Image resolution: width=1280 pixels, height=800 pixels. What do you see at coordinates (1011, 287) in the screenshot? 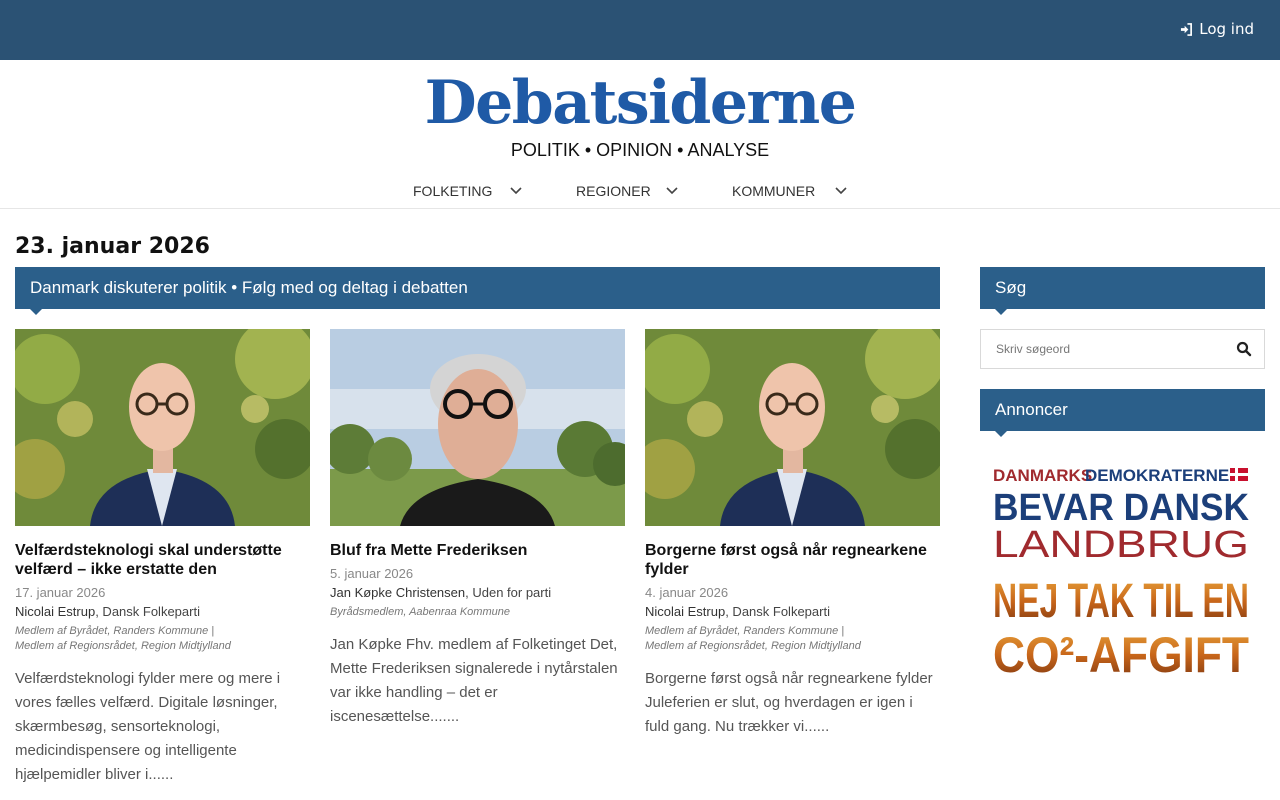
I see `search-title: Søg` at bounding box center [1011, 287].